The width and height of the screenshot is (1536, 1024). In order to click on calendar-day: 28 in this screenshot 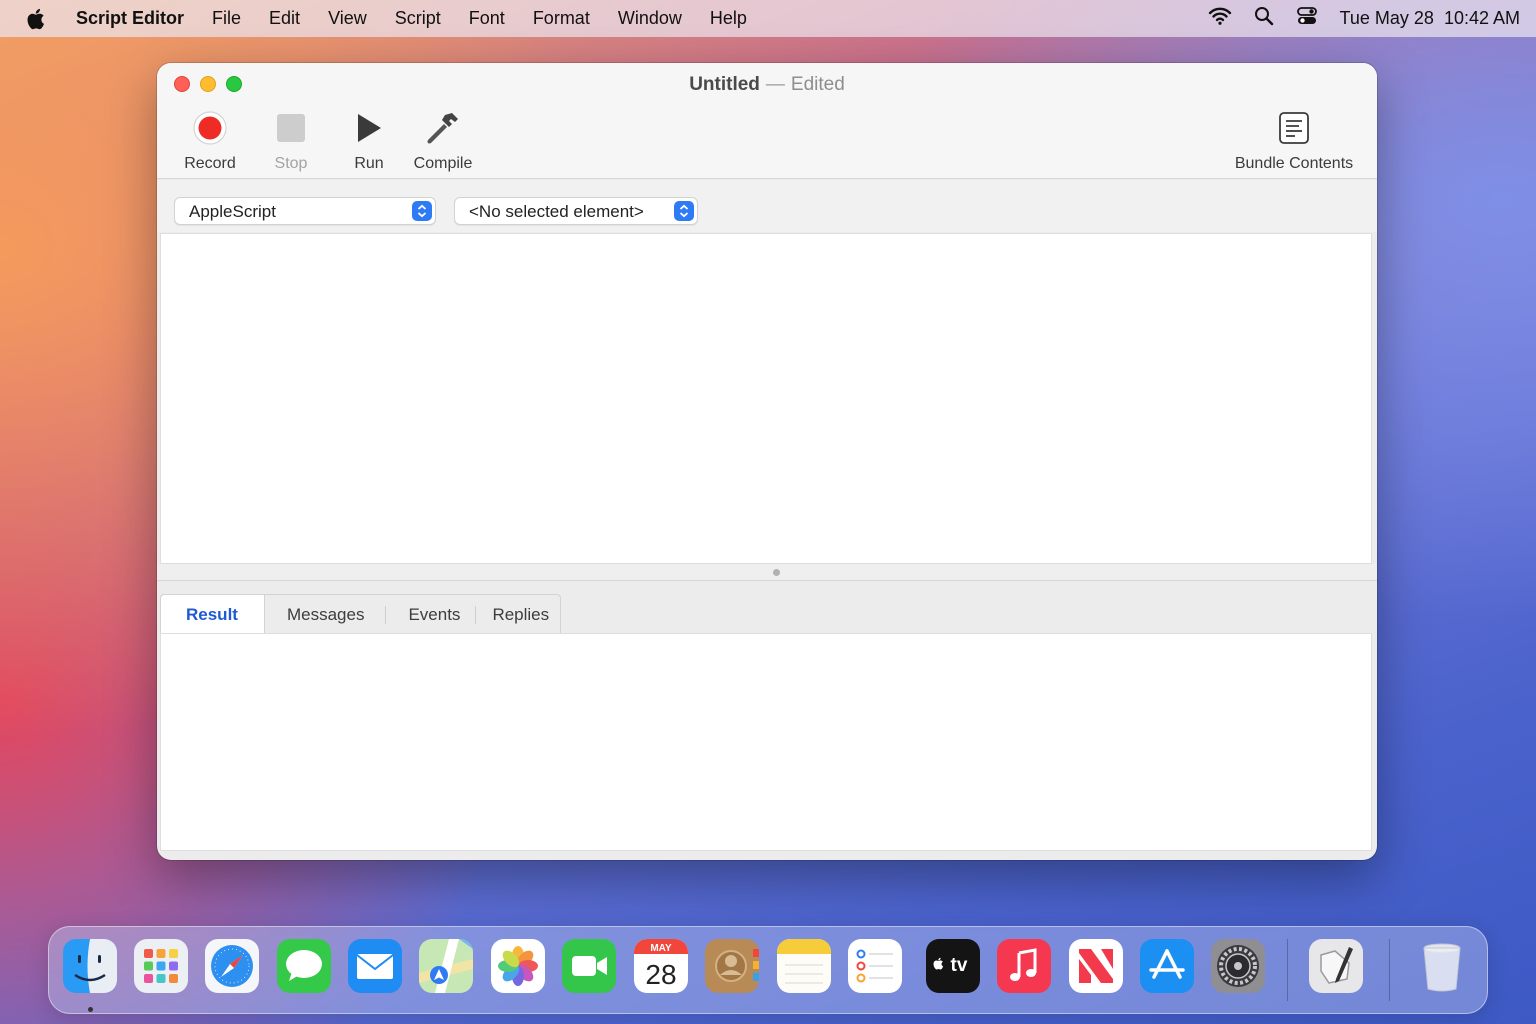, I will do `click(660, 974)`.